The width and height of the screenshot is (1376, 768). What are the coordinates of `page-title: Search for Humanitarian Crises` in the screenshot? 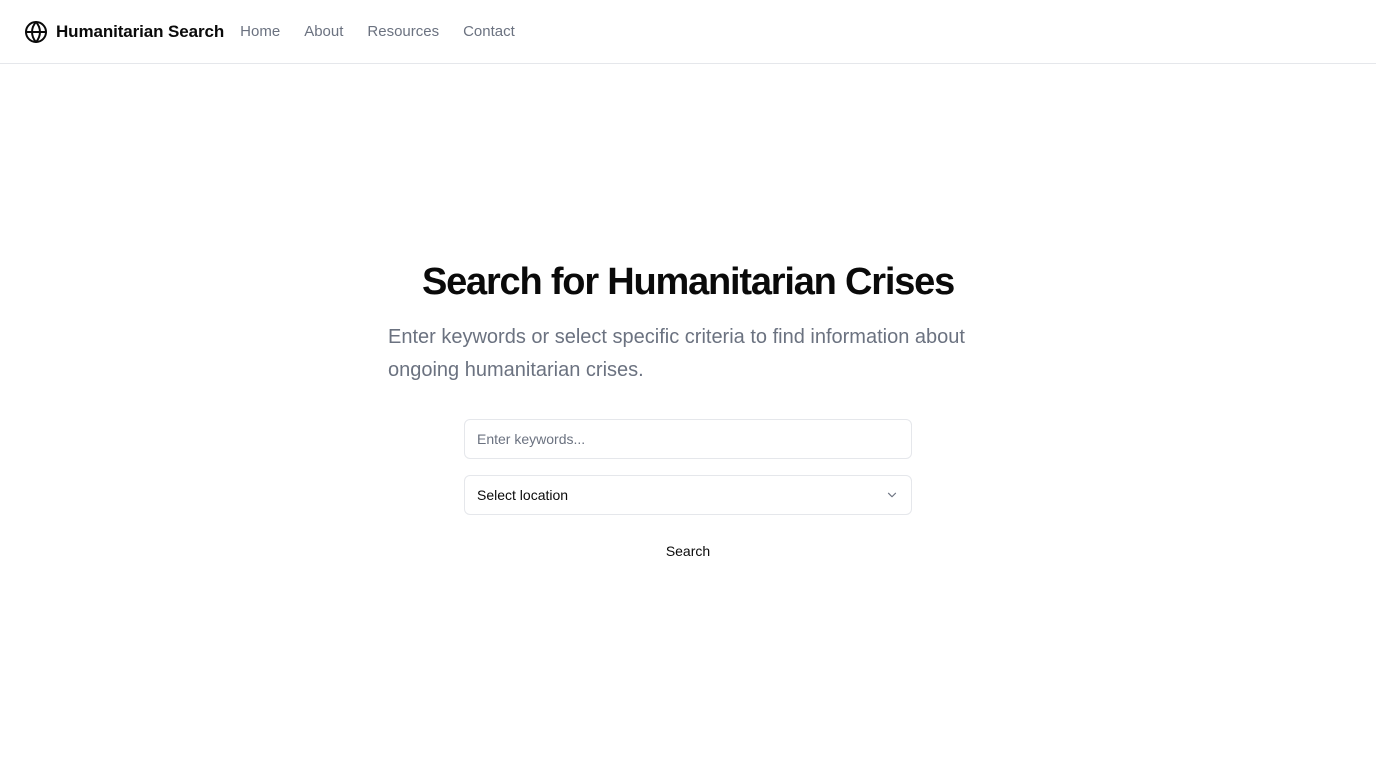 It's located at (688, 282).